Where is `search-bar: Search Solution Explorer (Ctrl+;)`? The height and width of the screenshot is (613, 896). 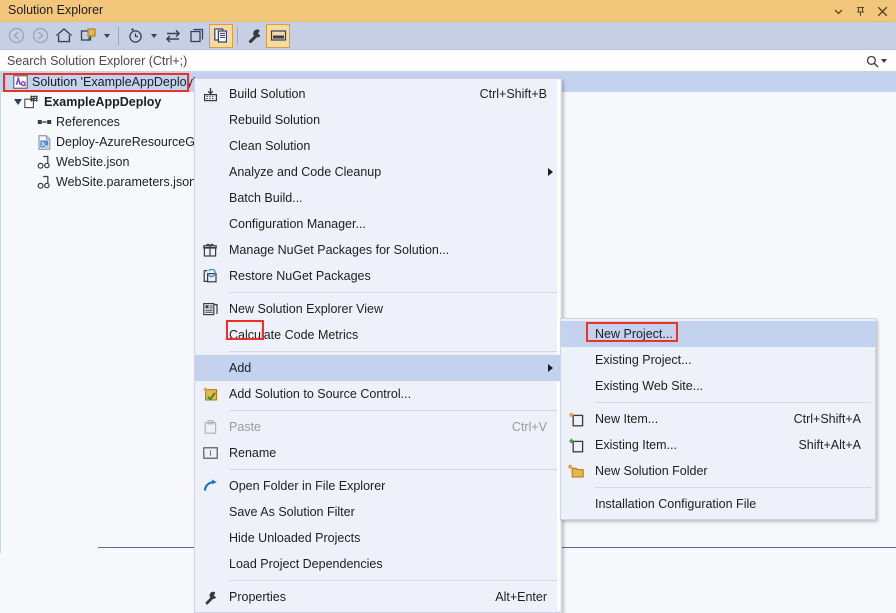
search-bar: Search Solution Explorer (Ctrl+;) is located at coordinates (448, 61).